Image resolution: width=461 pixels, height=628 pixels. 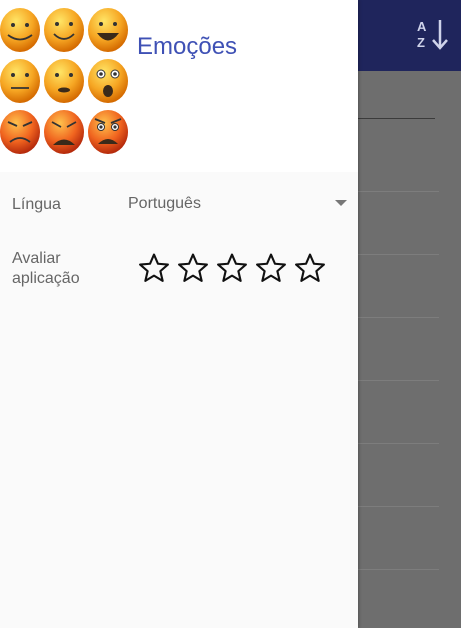 I want to click on emotions-logo, so click(x=64, y=81).